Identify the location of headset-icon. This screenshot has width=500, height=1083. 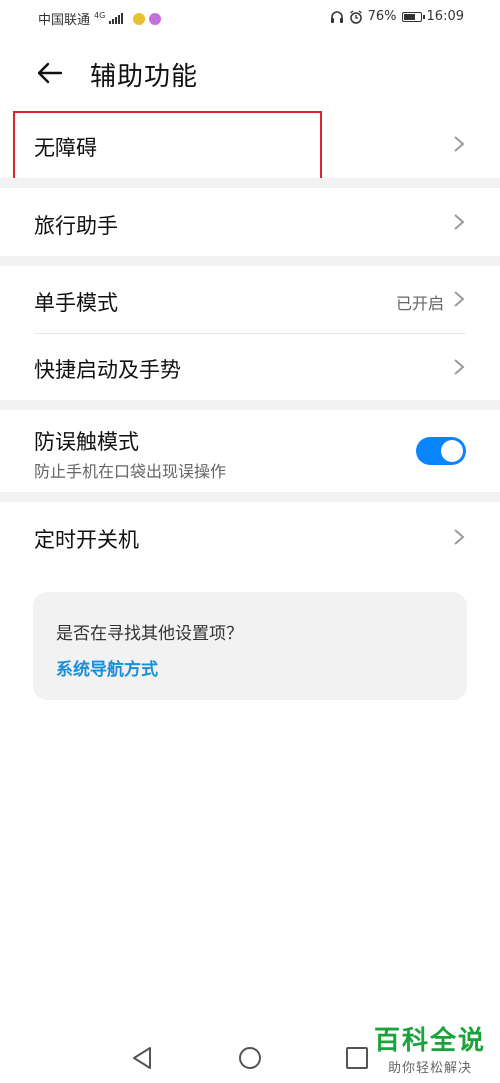
(336, 16).